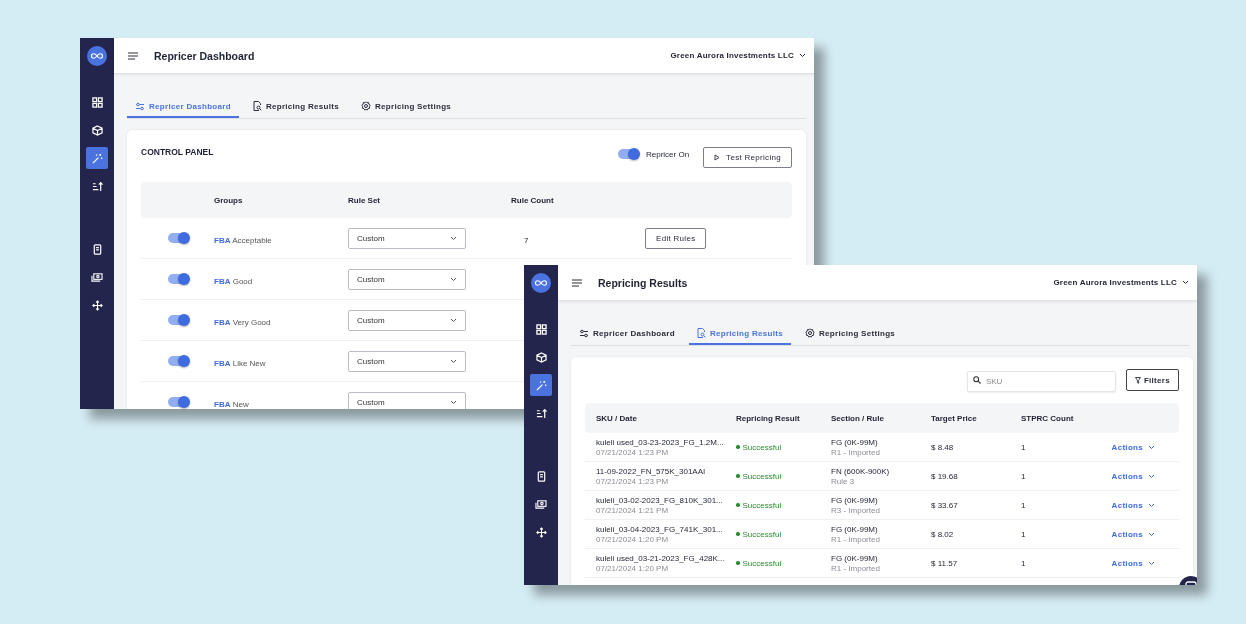  I want to click on document-icon, so click(541, 476).